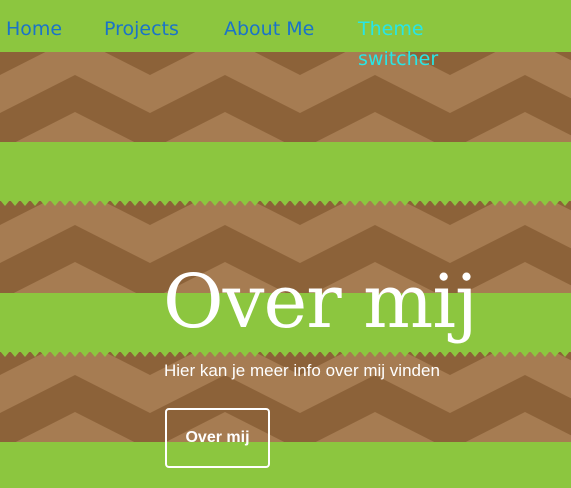  What do you see at coordinates (302, 370) in the screenshot?
I see `hero-subtitle: Hier kan je meer info over mij vinden` at bounding box center [302, 370].